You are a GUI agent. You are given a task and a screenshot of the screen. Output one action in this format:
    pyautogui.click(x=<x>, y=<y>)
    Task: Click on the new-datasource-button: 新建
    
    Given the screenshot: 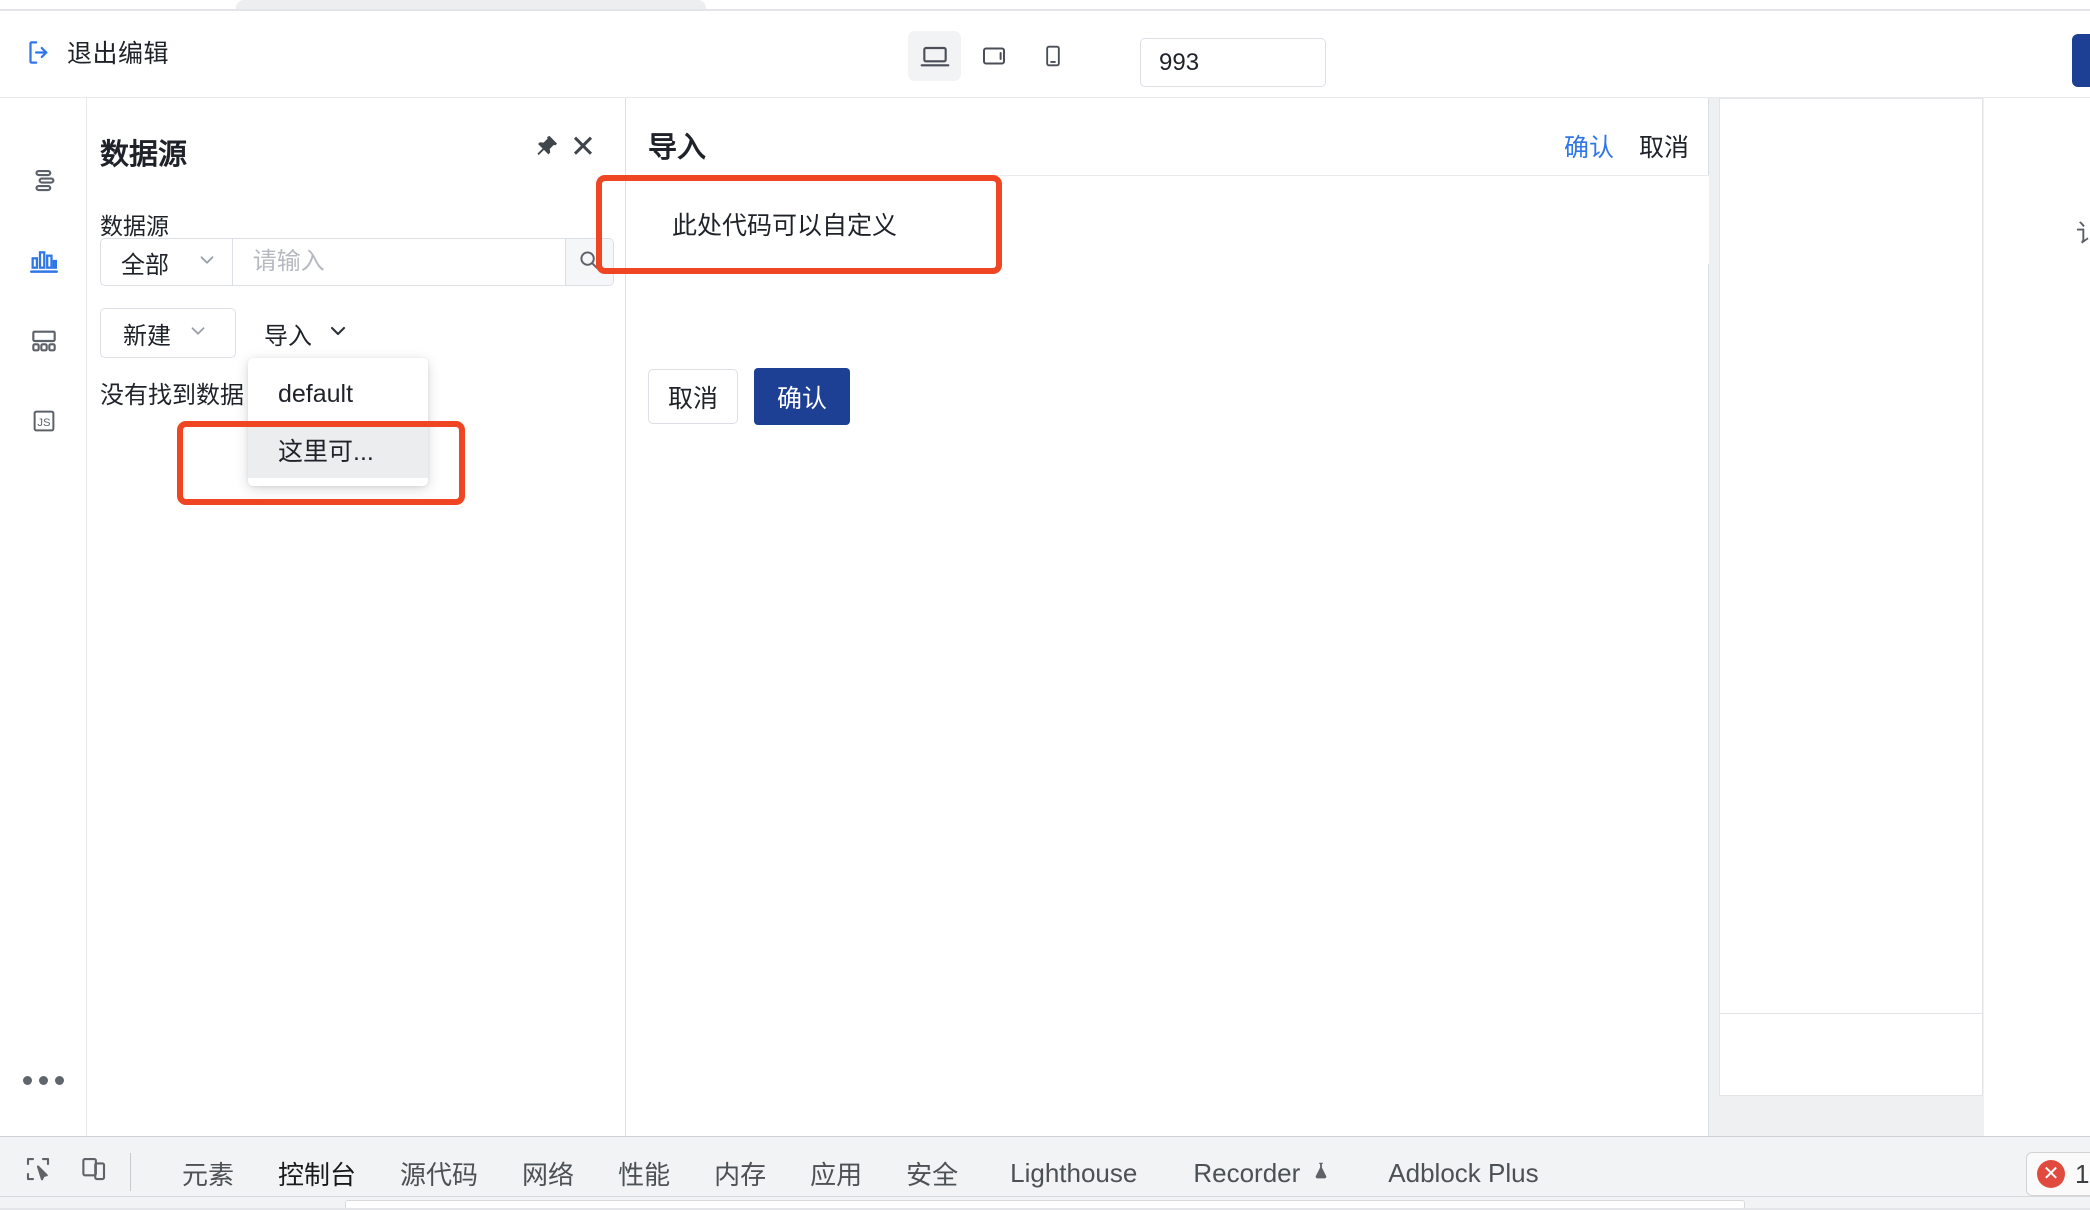 What is the action you would take?
    pyautogui.click(x=168, y=333)
    